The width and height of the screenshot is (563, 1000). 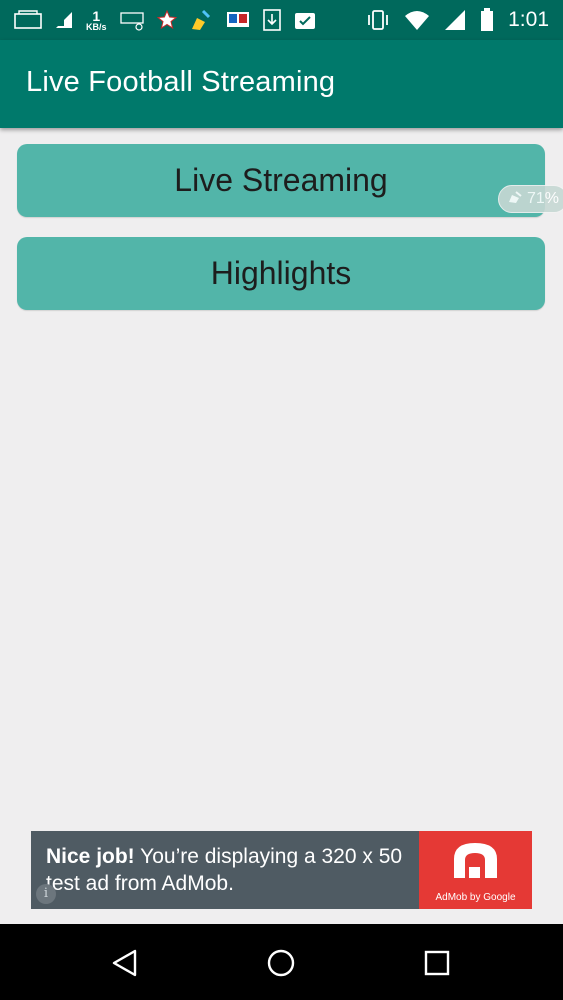 I want to click on live-streaming-label: Live Streaming, so click(x=281, y=180).